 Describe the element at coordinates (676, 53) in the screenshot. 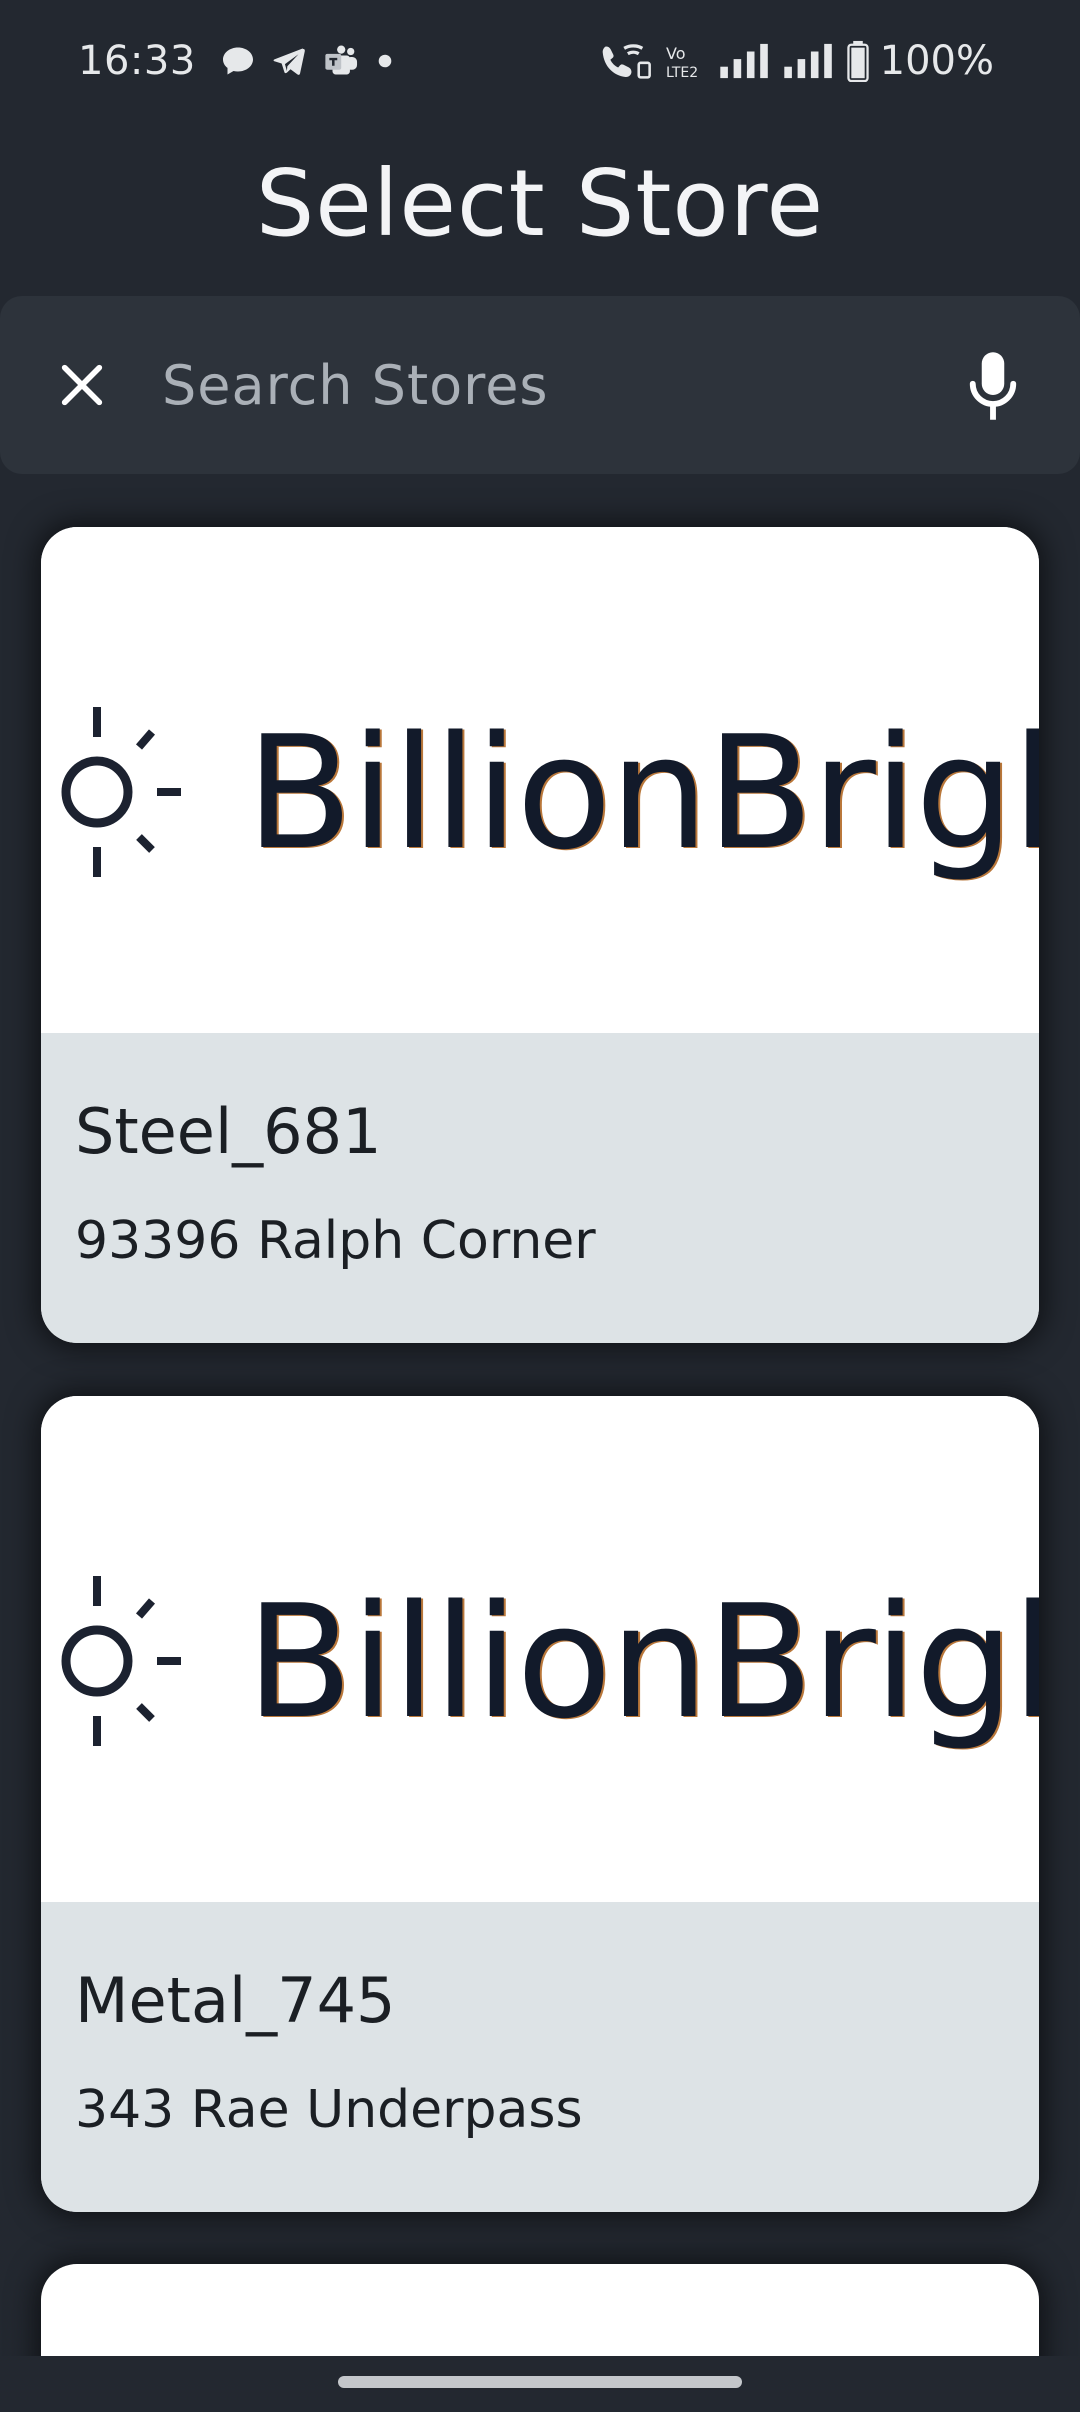

I see `svg-text: Vo` at that location.